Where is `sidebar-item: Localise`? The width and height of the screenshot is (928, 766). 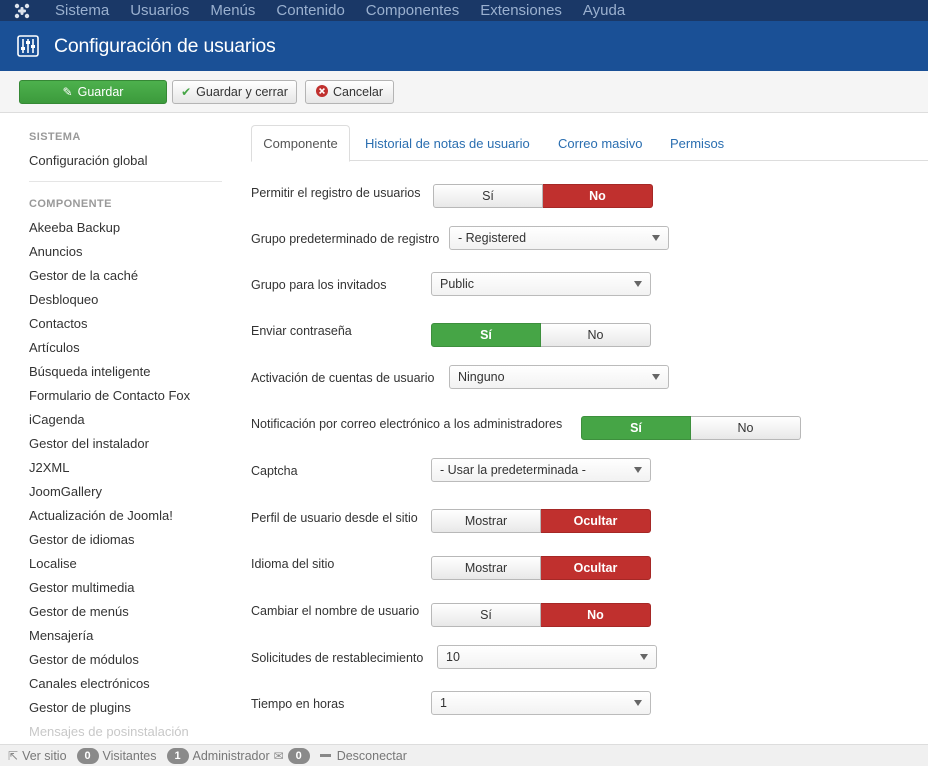
sidebar-item: Localise is located at coordinates (53, 563).